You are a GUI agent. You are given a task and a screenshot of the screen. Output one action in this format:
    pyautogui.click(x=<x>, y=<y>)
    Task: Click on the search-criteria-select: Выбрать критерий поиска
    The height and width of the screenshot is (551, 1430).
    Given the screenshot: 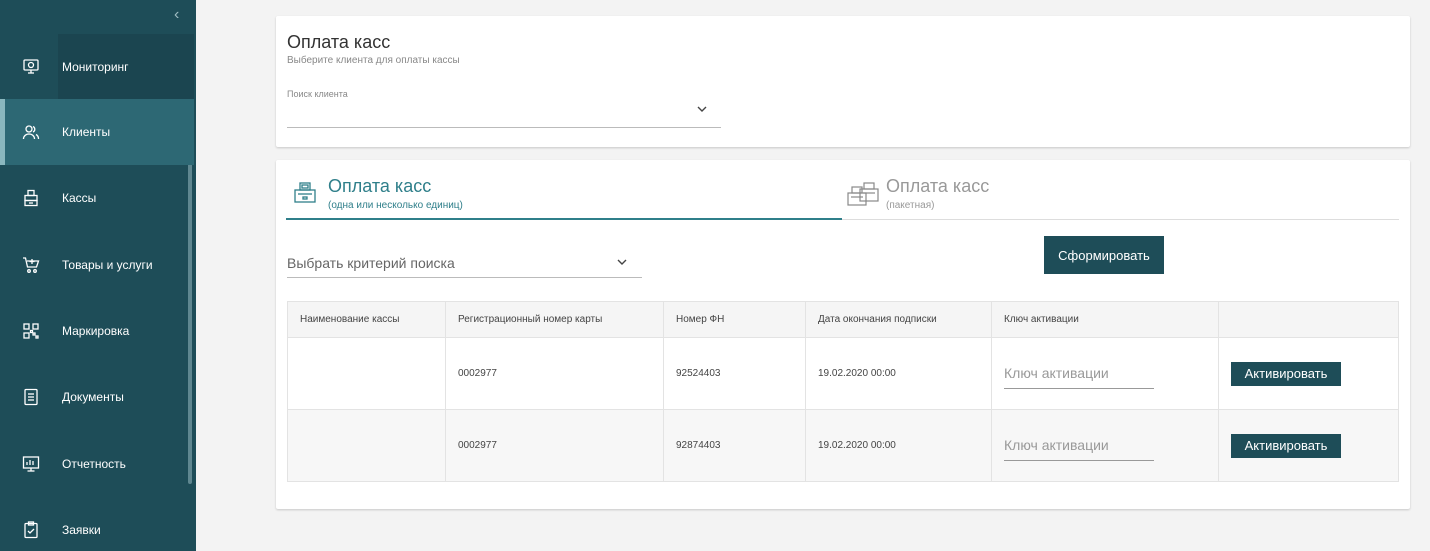 What is the action you would take?
    pyautogui.click(x=464, y=262)
    